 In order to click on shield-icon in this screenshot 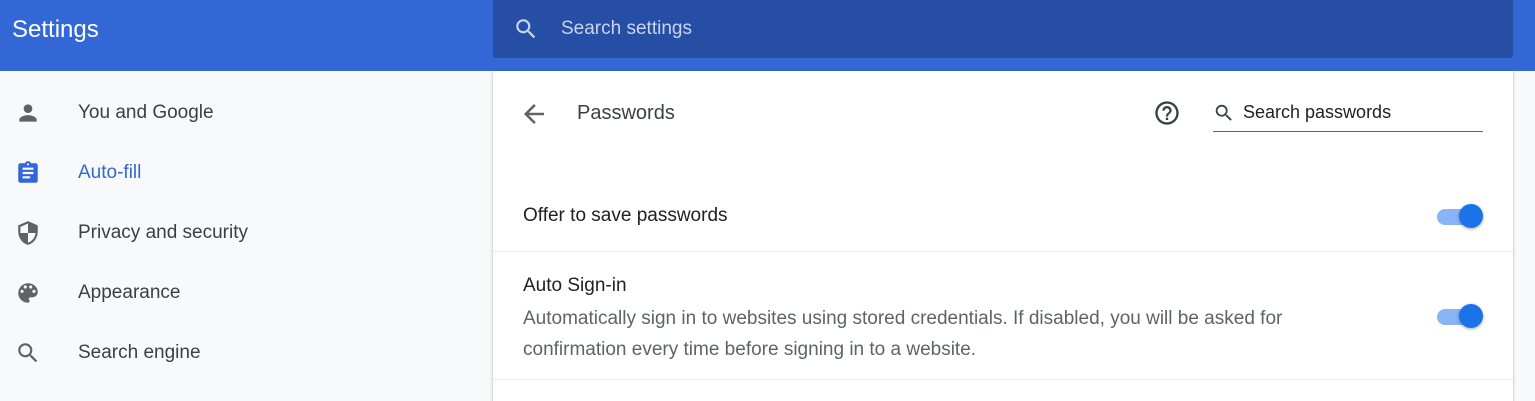, I will do `click(28, 233)`.